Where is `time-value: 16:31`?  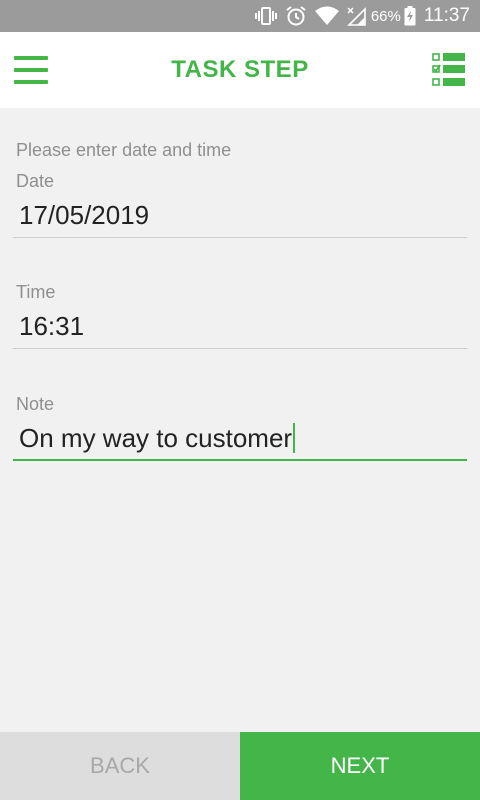
time-value: 16:31 is located at coordinates (52, 326).